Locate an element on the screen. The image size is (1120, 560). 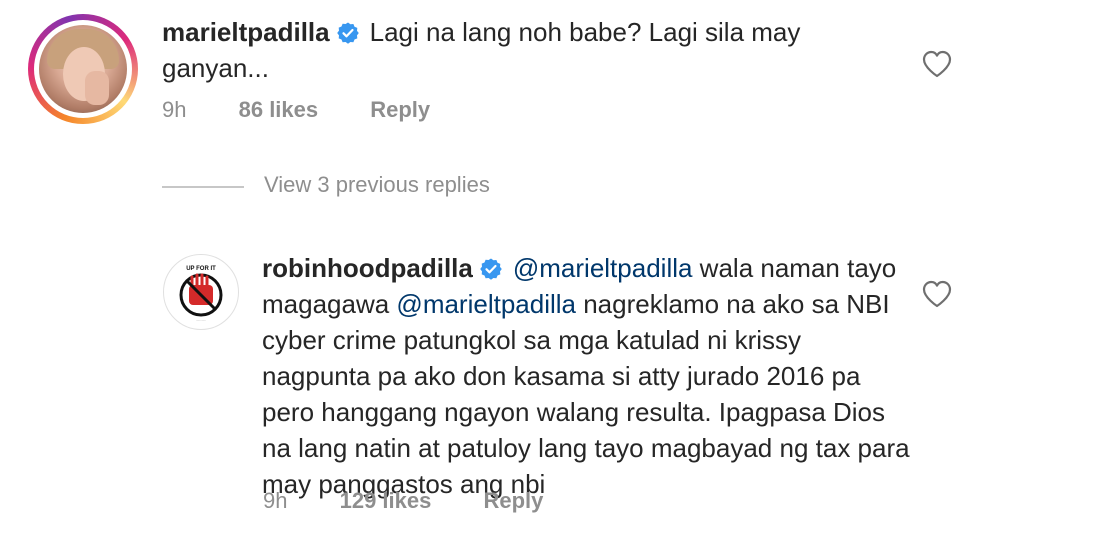
comment-likes: 86 likes is located at coordinates (279, 109).